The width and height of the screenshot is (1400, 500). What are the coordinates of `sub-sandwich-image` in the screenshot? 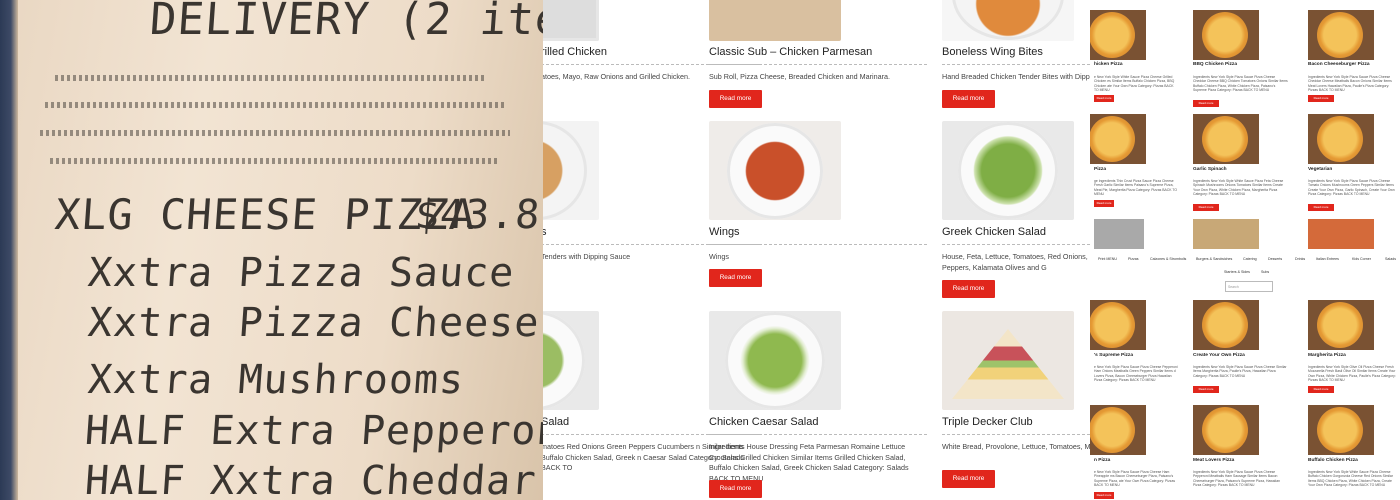 It's located at (775, 20).